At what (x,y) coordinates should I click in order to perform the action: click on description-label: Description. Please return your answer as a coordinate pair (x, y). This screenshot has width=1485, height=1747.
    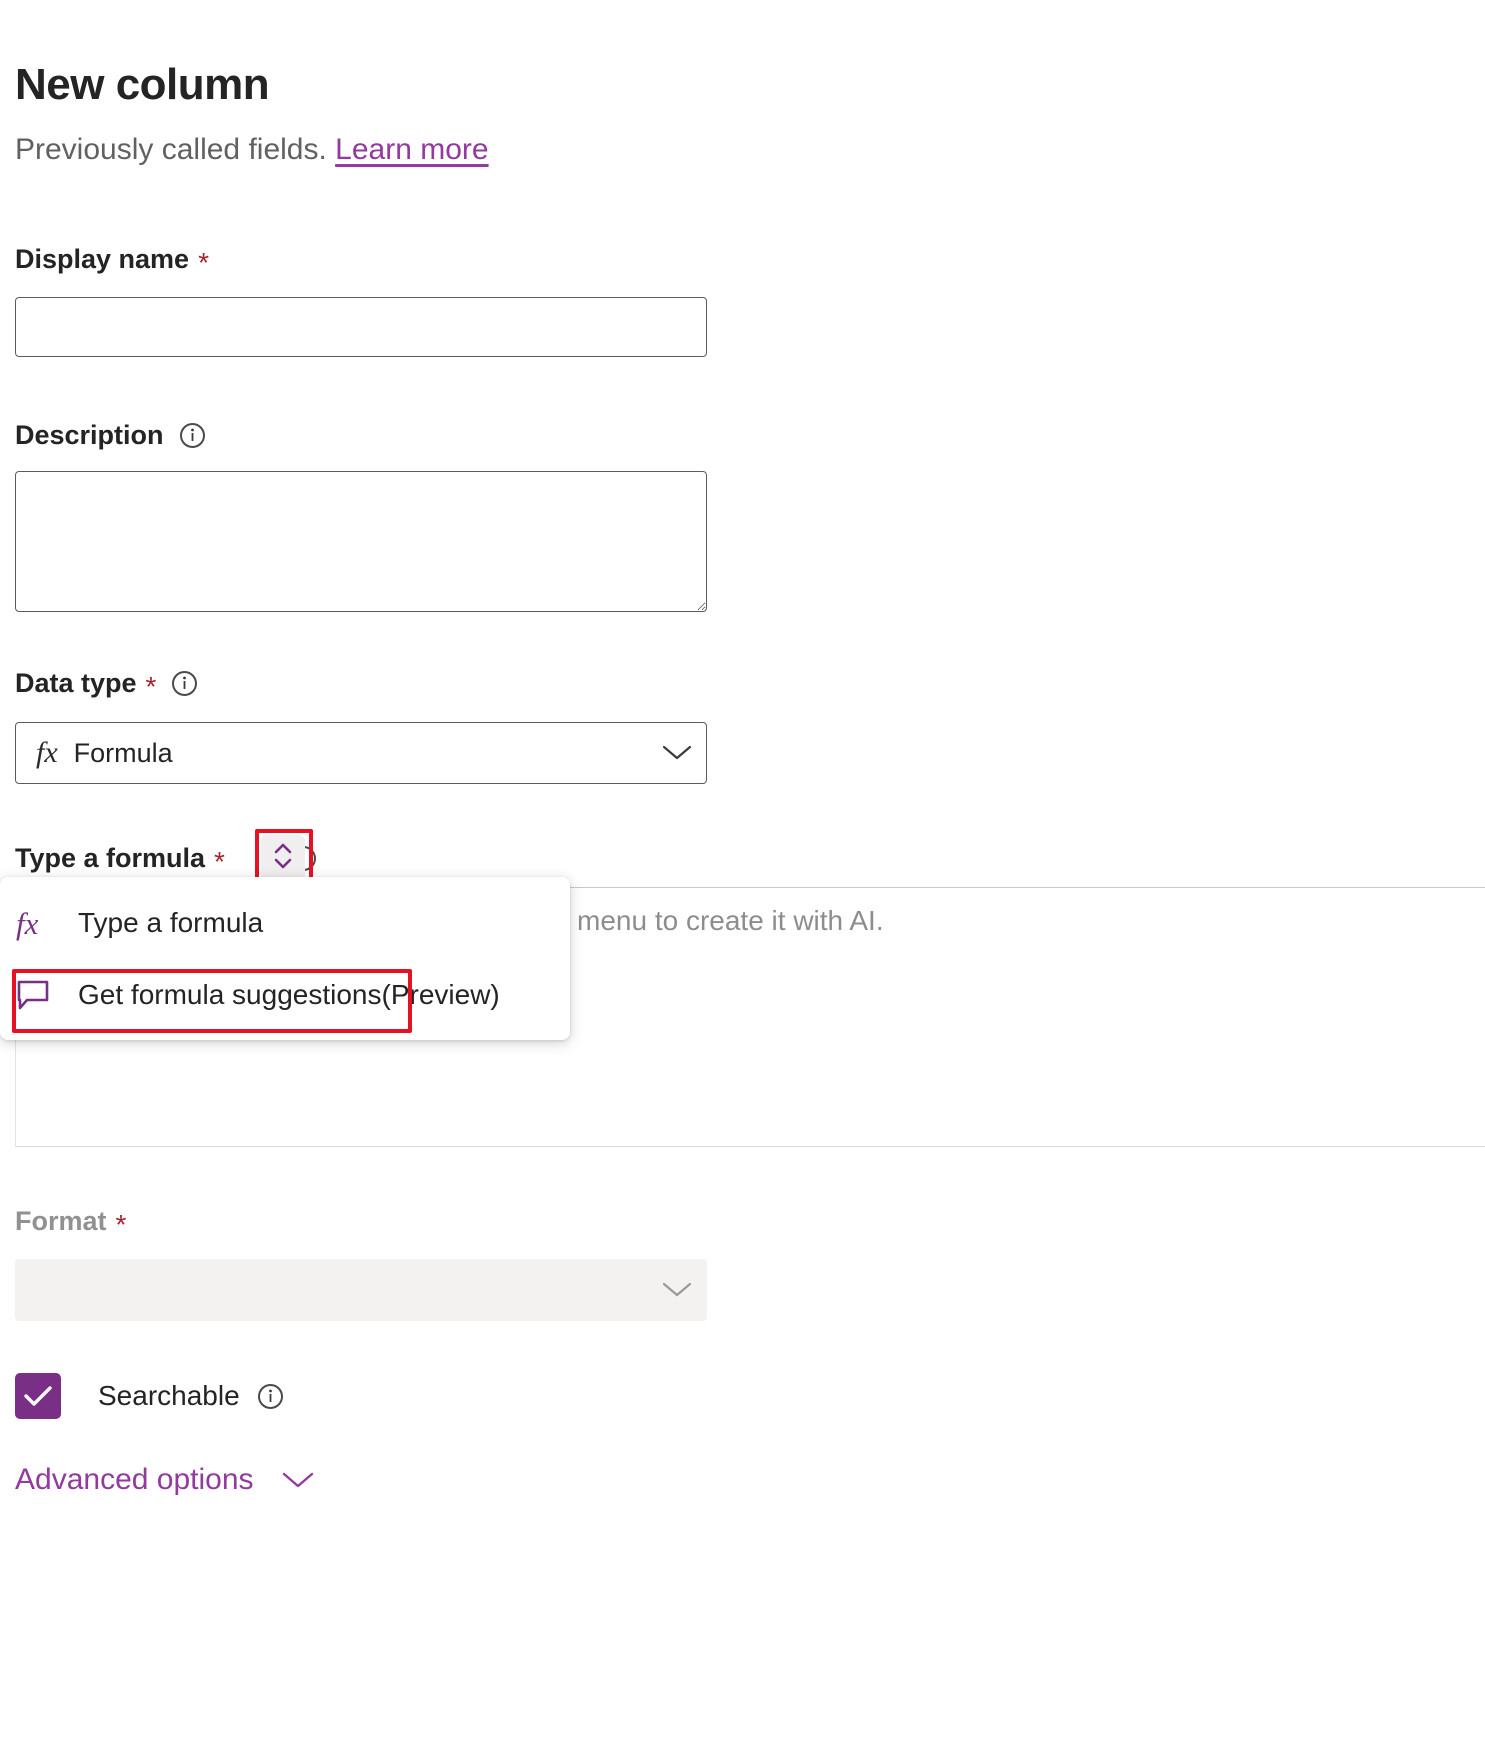
    Looking at the image, I should click on (110, 435).